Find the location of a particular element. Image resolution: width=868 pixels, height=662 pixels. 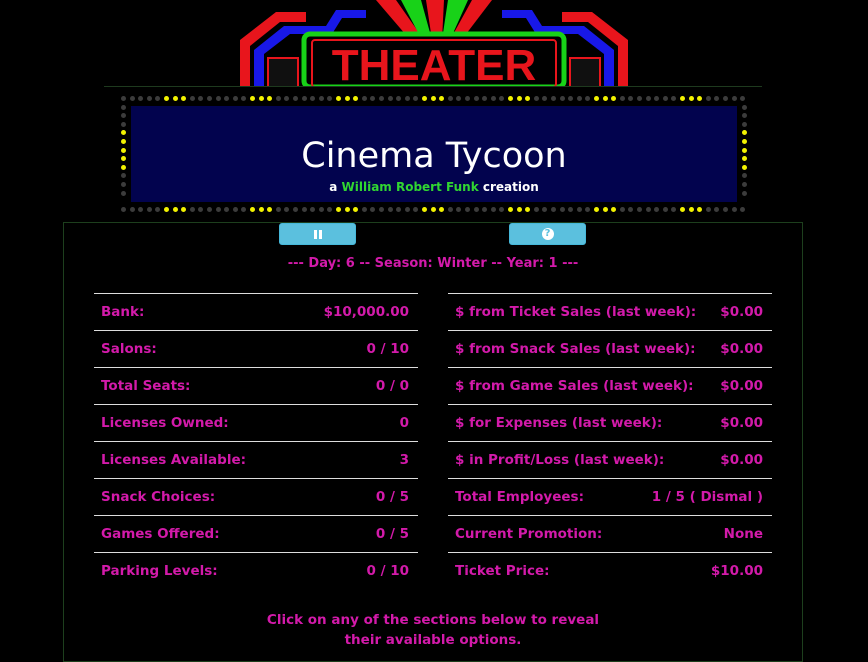

stat-row-expenses: $ for Expenses (last week): $0.00 is located at coordinates (610, 422).